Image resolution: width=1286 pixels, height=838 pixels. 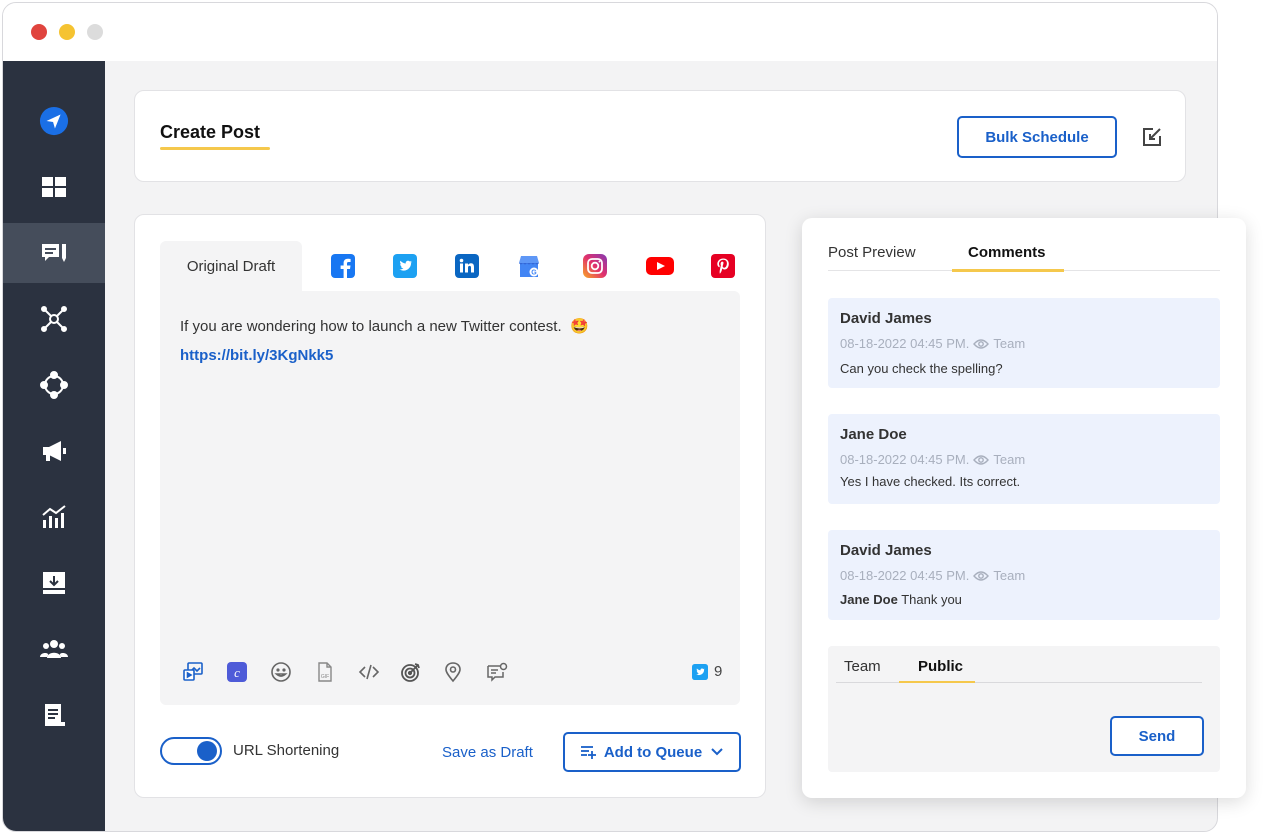 I want to click on comment-text: Can you check the spelling?, so click(x=921, y=368).